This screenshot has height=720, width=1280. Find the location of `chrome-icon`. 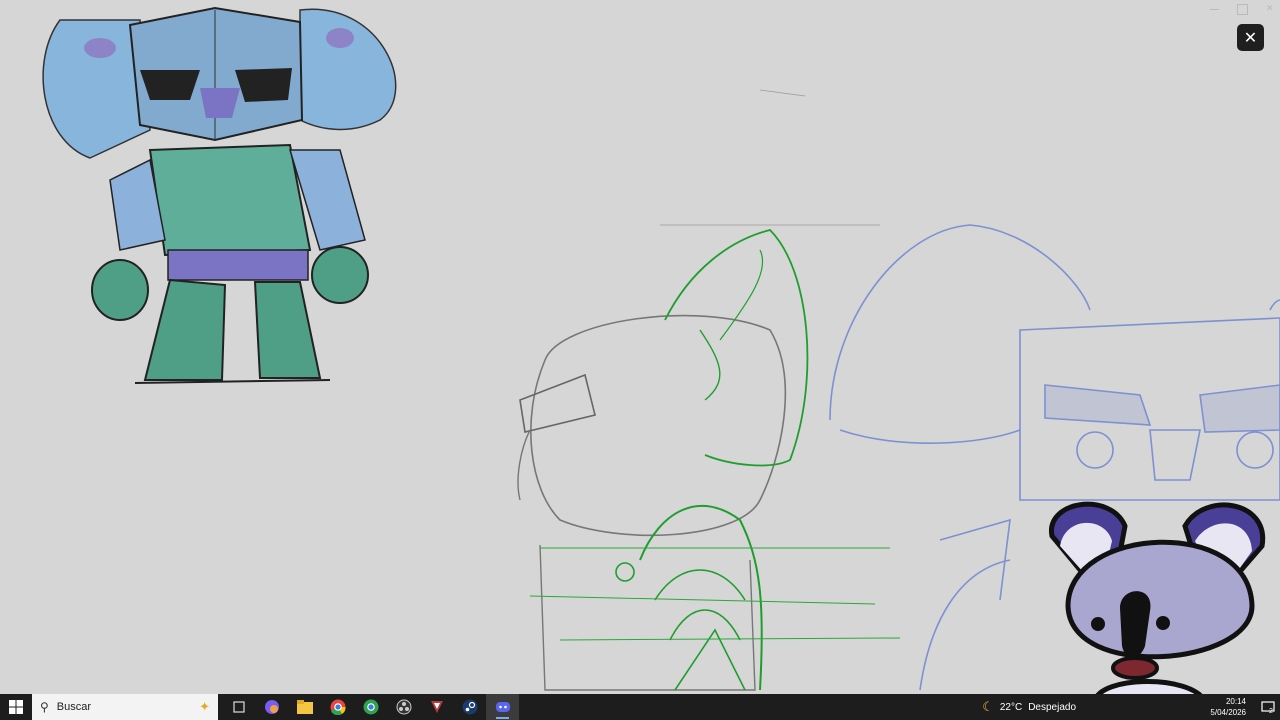

chrome-icon is located at coordinates (338, 707).